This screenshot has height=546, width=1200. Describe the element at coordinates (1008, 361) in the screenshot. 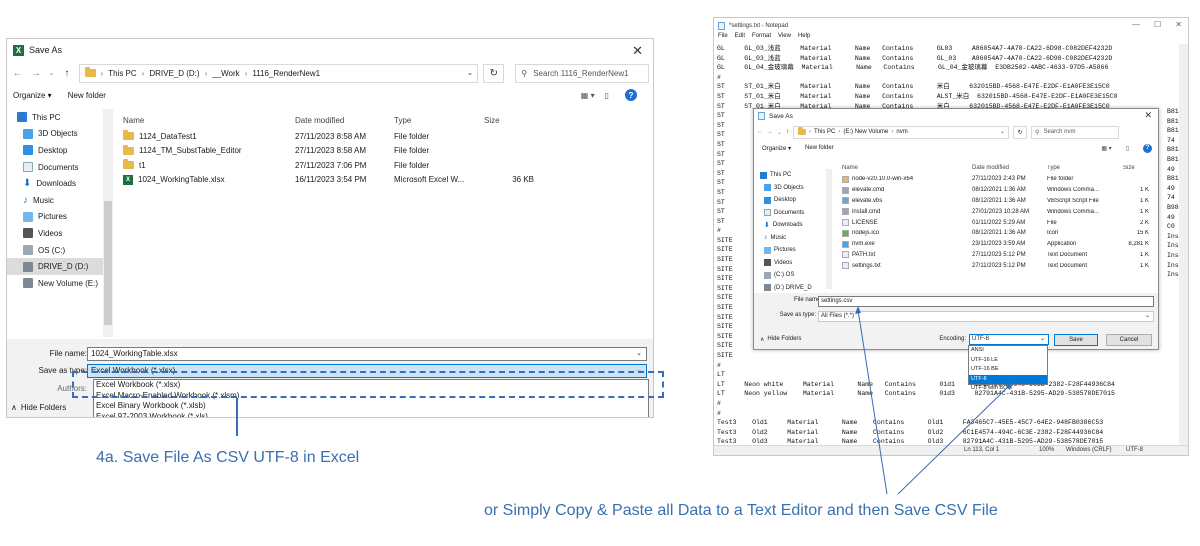

I see `encoding-option: UTF-16 LE` at that location.